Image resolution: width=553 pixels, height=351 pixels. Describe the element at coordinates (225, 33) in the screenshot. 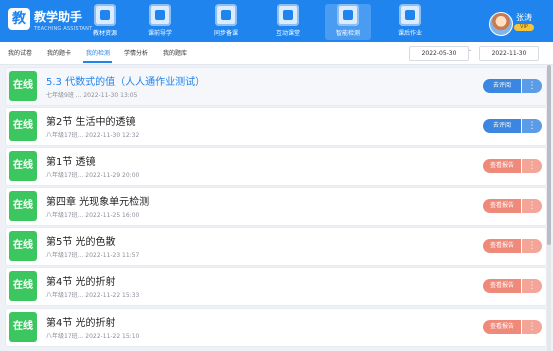

I see `nav-label: 同步备课` at that location.